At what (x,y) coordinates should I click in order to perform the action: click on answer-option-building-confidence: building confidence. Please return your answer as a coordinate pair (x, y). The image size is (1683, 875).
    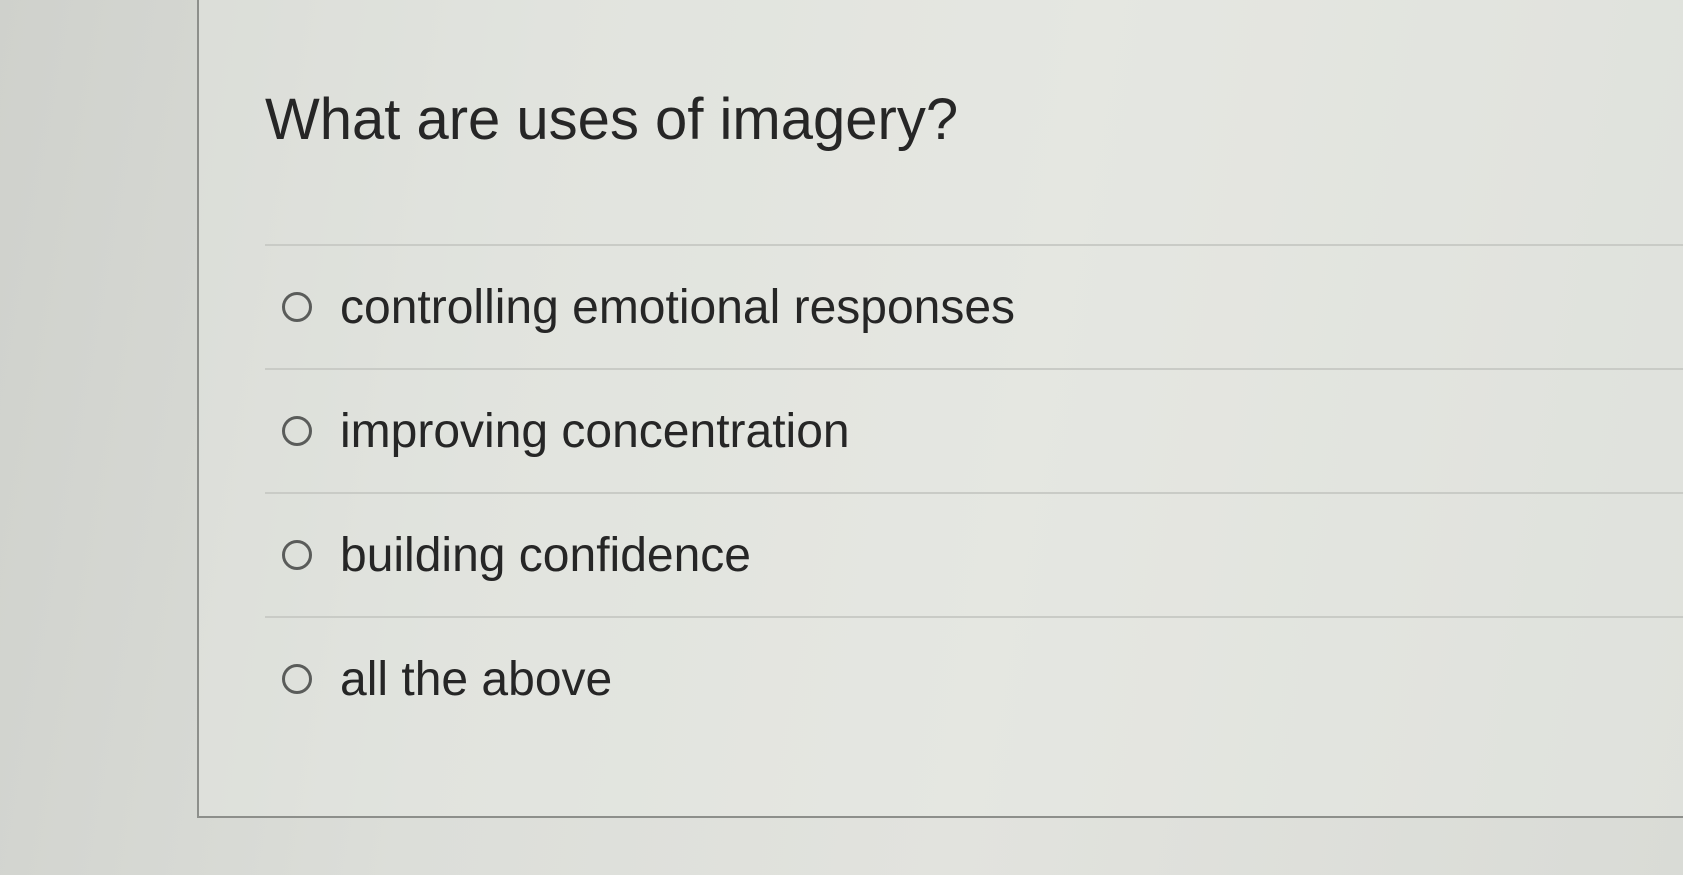
    Looking at the image, I should click on (974, 554).